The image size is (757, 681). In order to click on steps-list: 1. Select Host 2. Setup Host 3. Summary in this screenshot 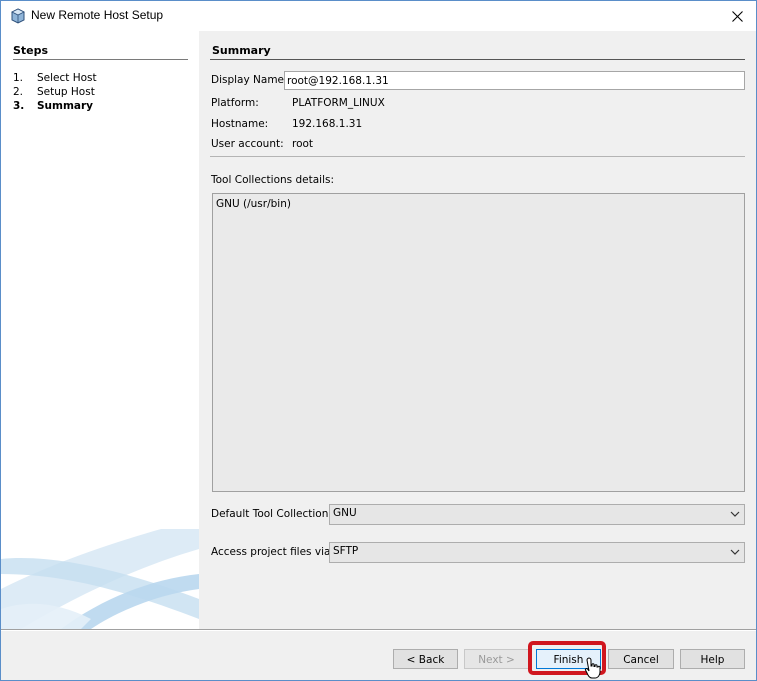, I will do `click(55, 92)`.